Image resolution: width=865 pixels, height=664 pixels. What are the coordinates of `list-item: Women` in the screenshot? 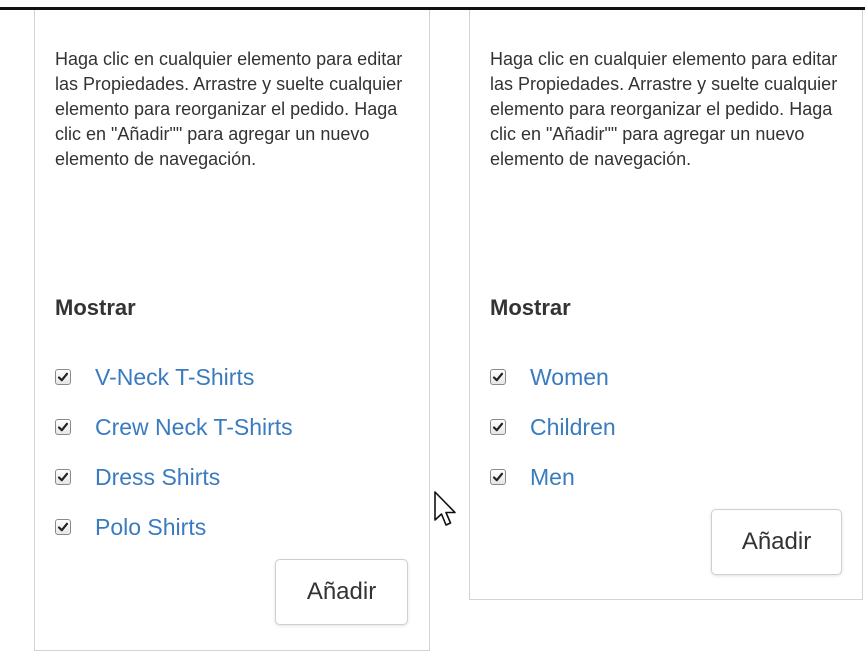 It's located at (553, 377).